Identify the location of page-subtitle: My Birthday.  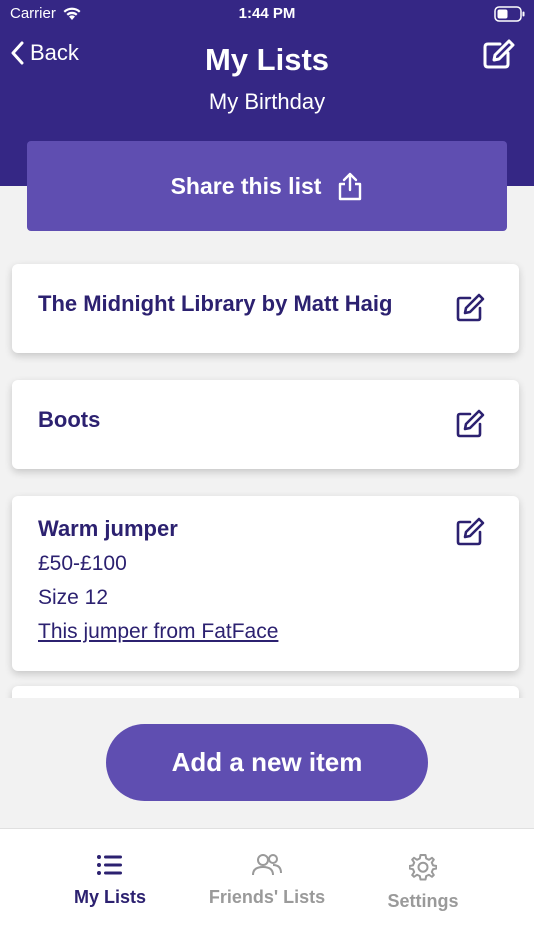
(267, 101).